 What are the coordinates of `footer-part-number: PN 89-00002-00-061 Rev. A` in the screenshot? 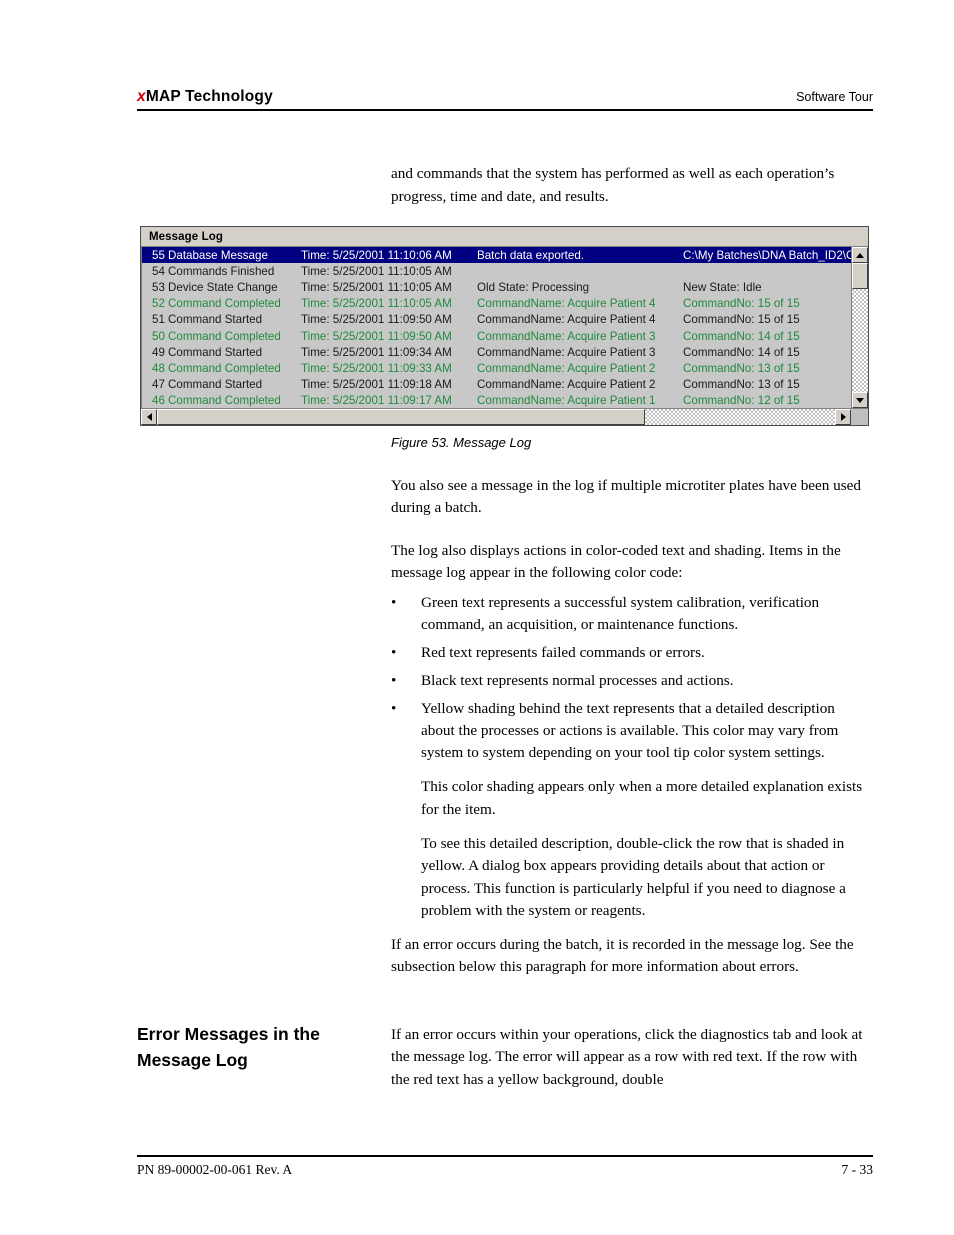 It's located at (215, 1169).